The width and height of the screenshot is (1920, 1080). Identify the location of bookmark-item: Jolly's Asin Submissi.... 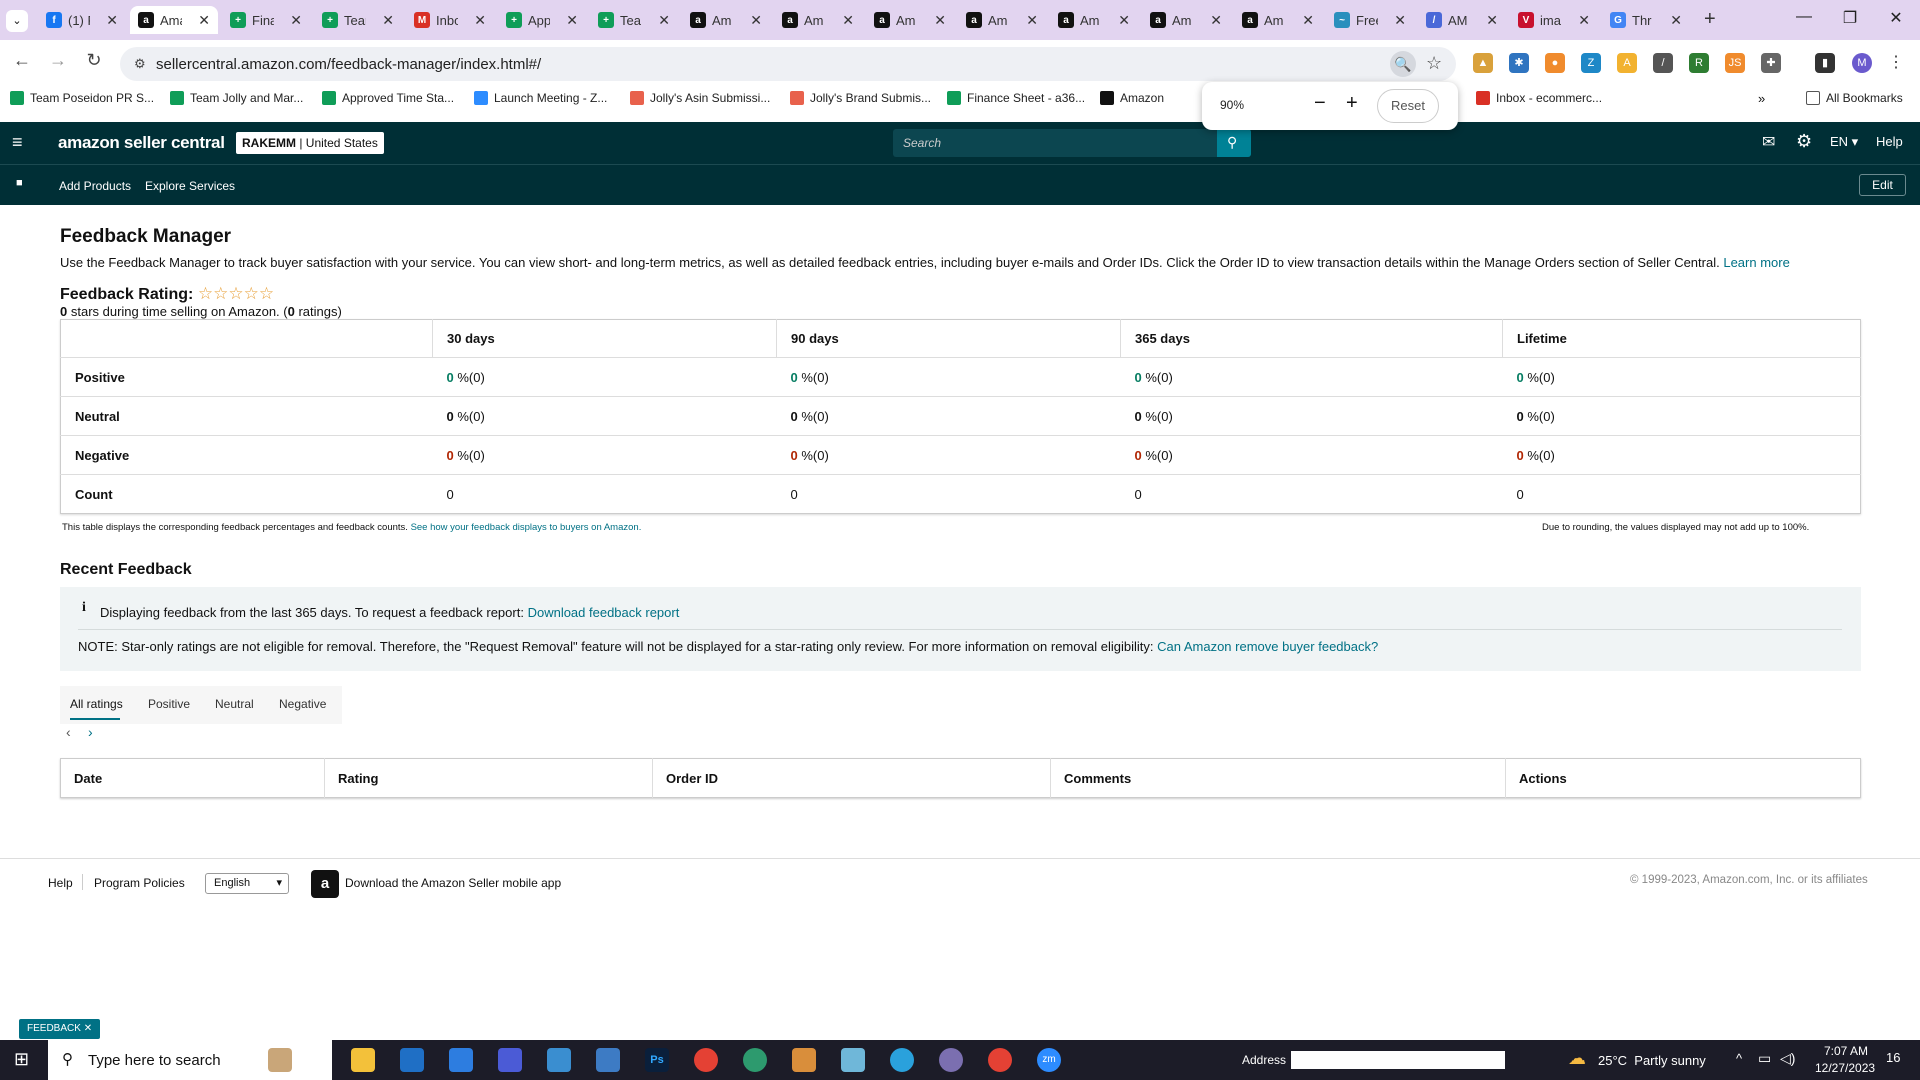
(700, 98).